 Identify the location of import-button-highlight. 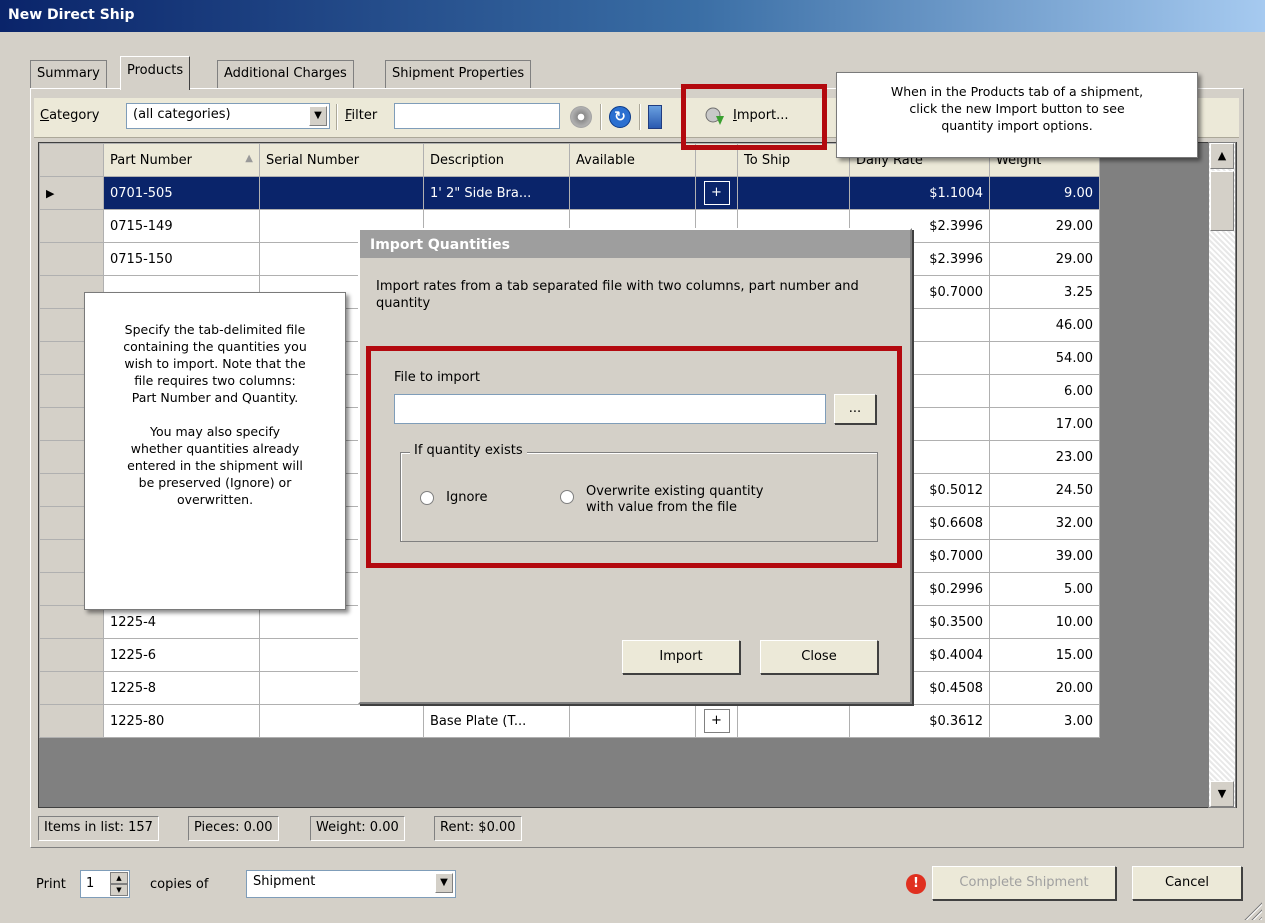
(754, 117).